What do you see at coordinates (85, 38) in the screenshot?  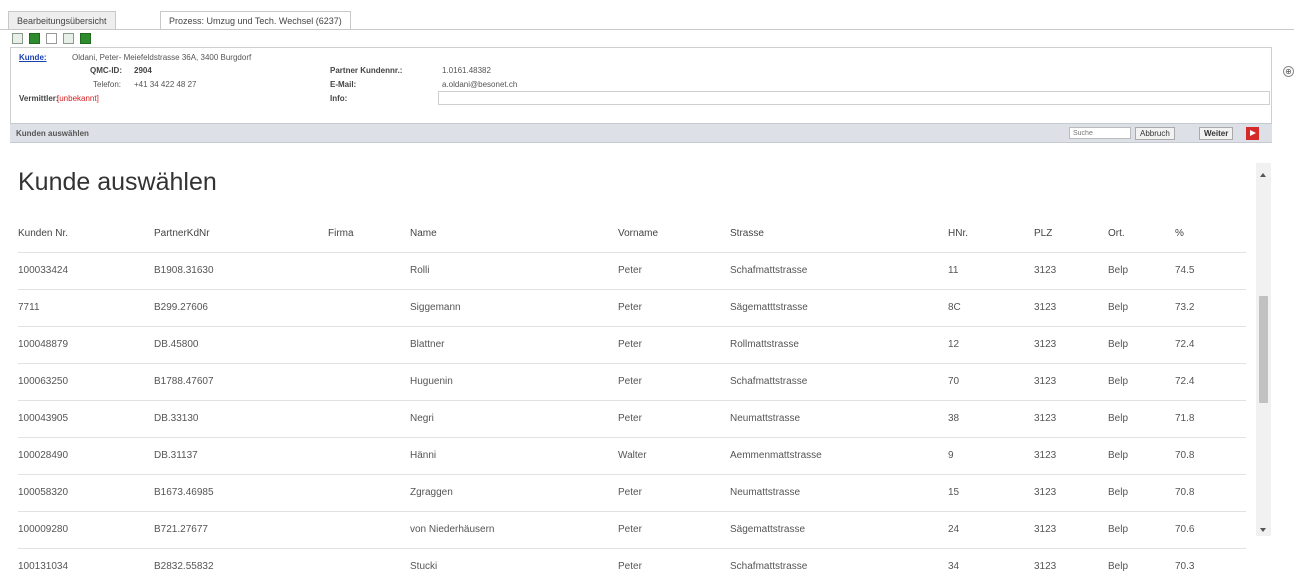 I see `export-icon` at bounding box center [85, 38].